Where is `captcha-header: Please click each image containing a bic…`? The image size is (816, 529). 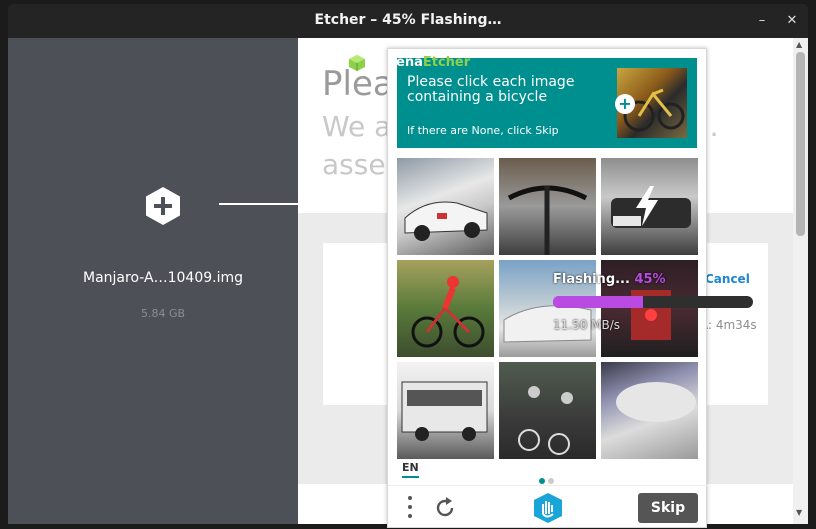
captcha-header: Please click each image containing a bic… is located at coordinates (547, 103).